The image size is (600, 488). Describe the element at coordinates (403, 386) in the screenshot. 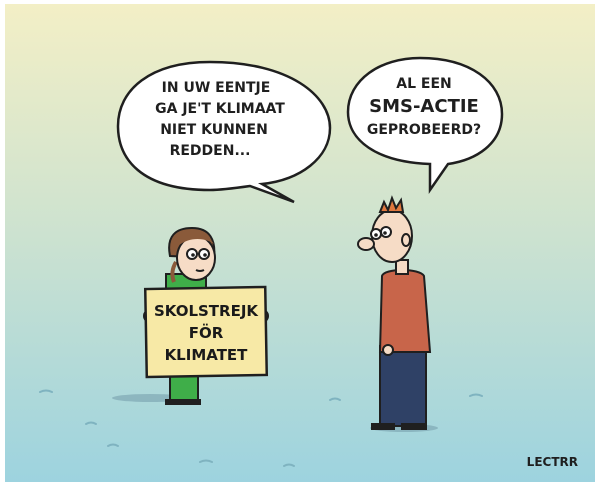

I see `man-trousers` at that location.